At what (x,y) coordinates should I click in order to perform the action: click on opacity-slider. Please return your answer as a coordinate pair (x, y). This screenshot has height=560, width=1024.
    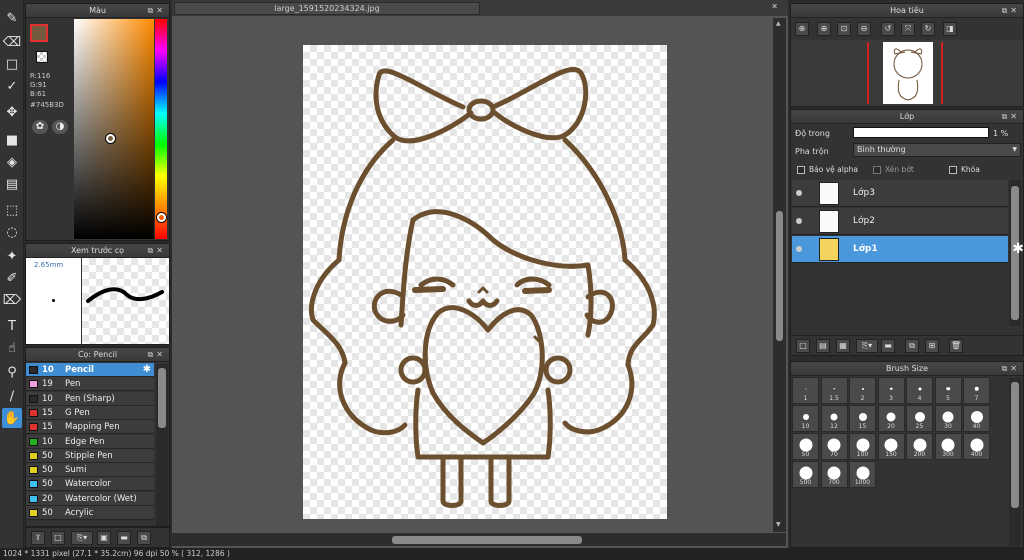
    Looking at the image, I should click on (921, 132).